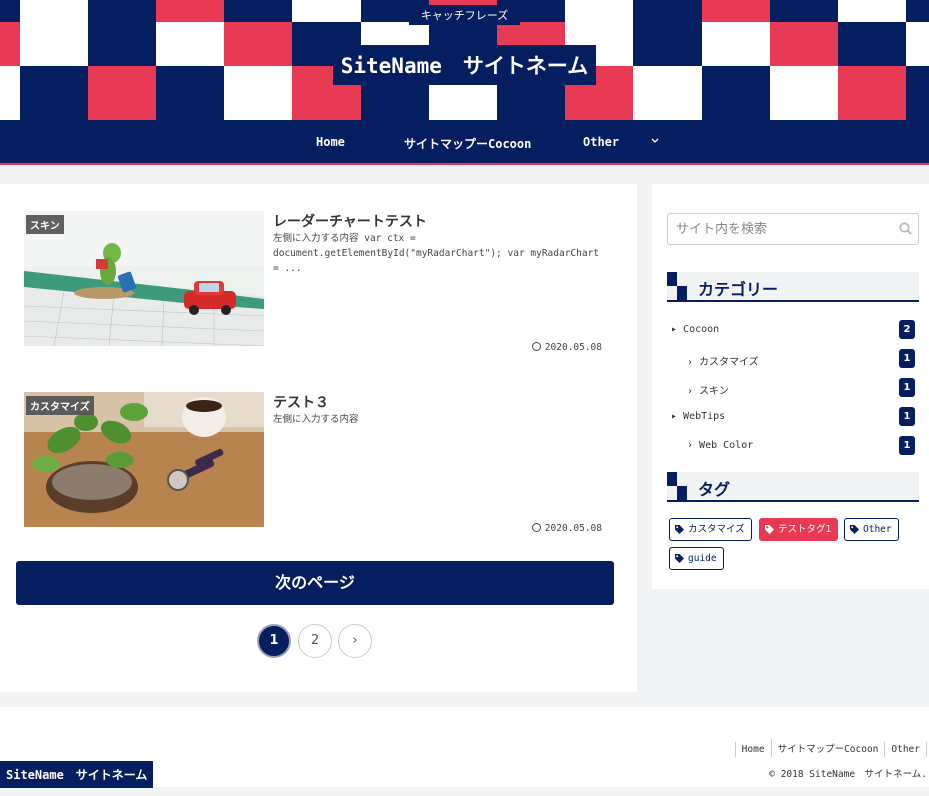 The width and height of the screenshot is (929, 796). What do you see at coordinates (753, 749) in the screenshot?
I see `footer-nav-home: Home` at bounding box center [753, 749].